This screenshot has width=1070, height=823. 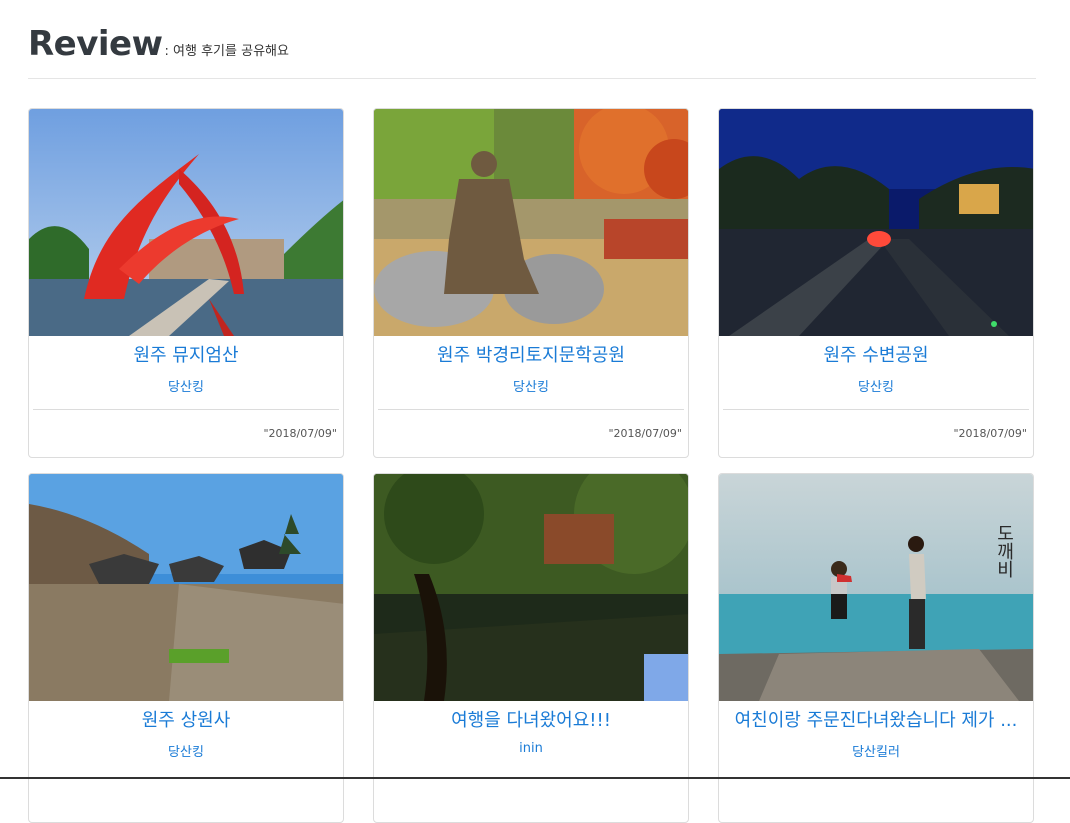 What do you see at coordinates (186, 354) in the screenshot?
I see `review-title: 원주 뮤지엄산` at bounding box center [186, 354].